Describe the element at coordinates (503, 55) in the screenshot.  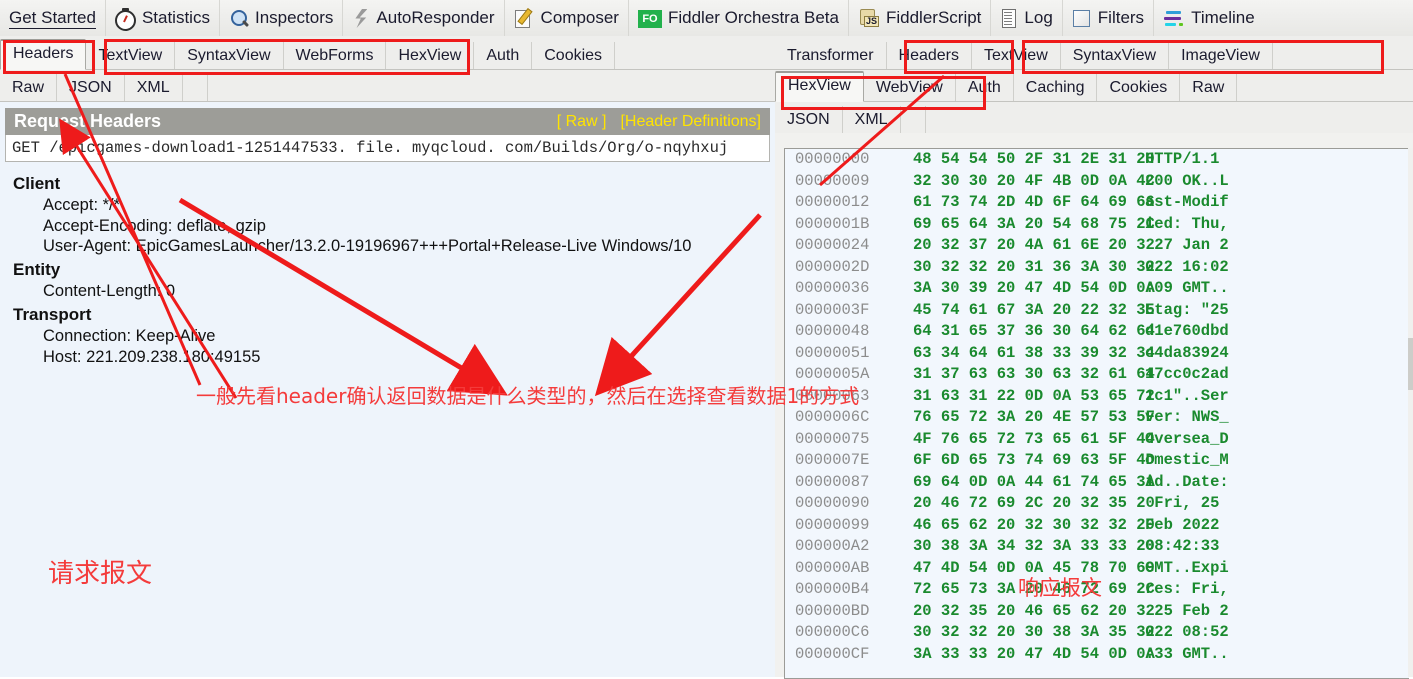
I see `request-tab-auth: Auth` at that location.